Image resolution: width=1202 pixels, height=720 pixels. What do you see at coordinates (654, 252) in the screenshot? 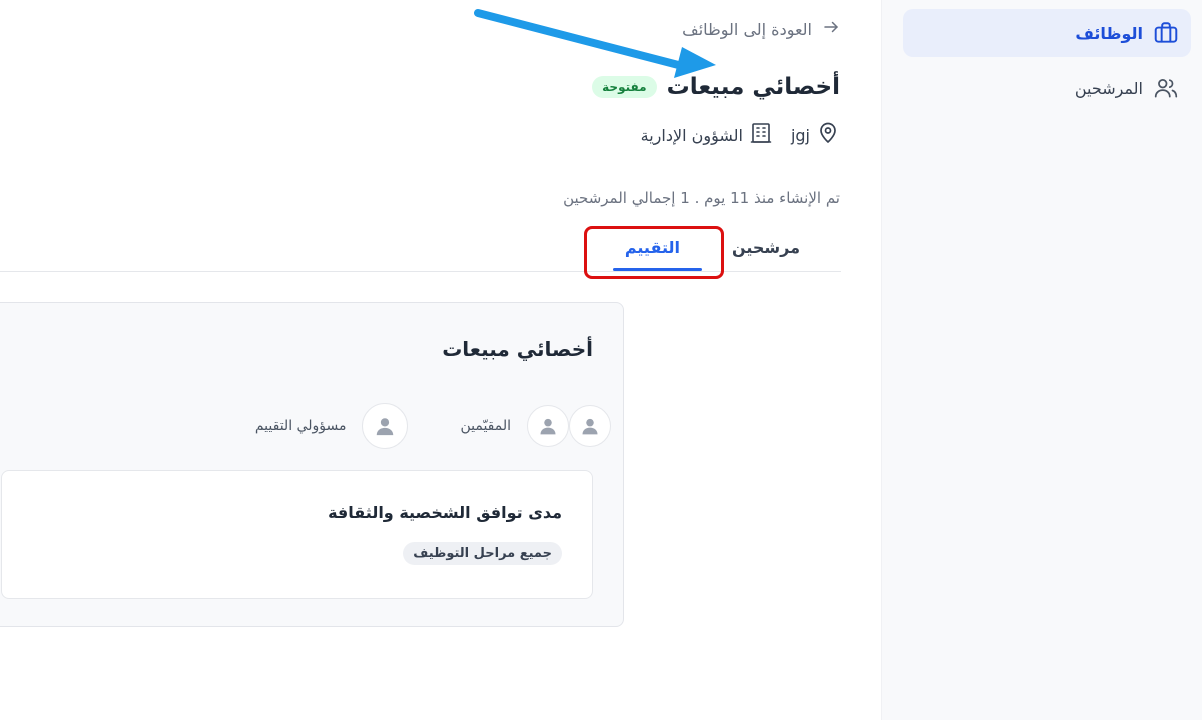
I see `highlight-annotation-box` at bounding box center [654, 252].